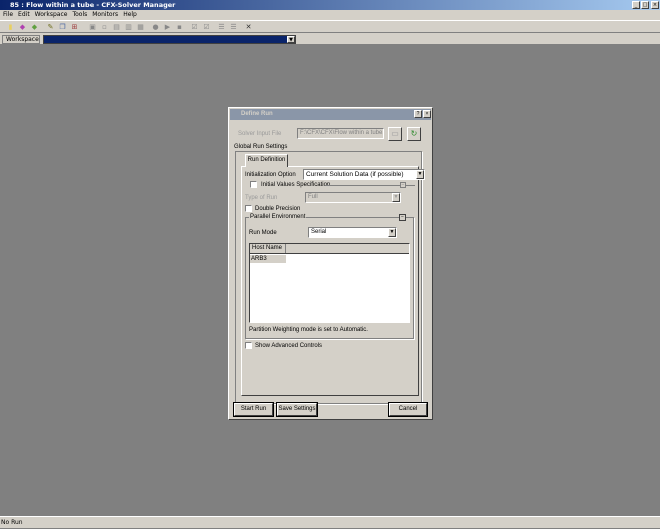 Image resolution: width=660 pixels, height=529 pixels. What do you see at coordinates (167, 27) in the screenshot?
I see `play-icon: ▶` at bounding box center [167, 27].